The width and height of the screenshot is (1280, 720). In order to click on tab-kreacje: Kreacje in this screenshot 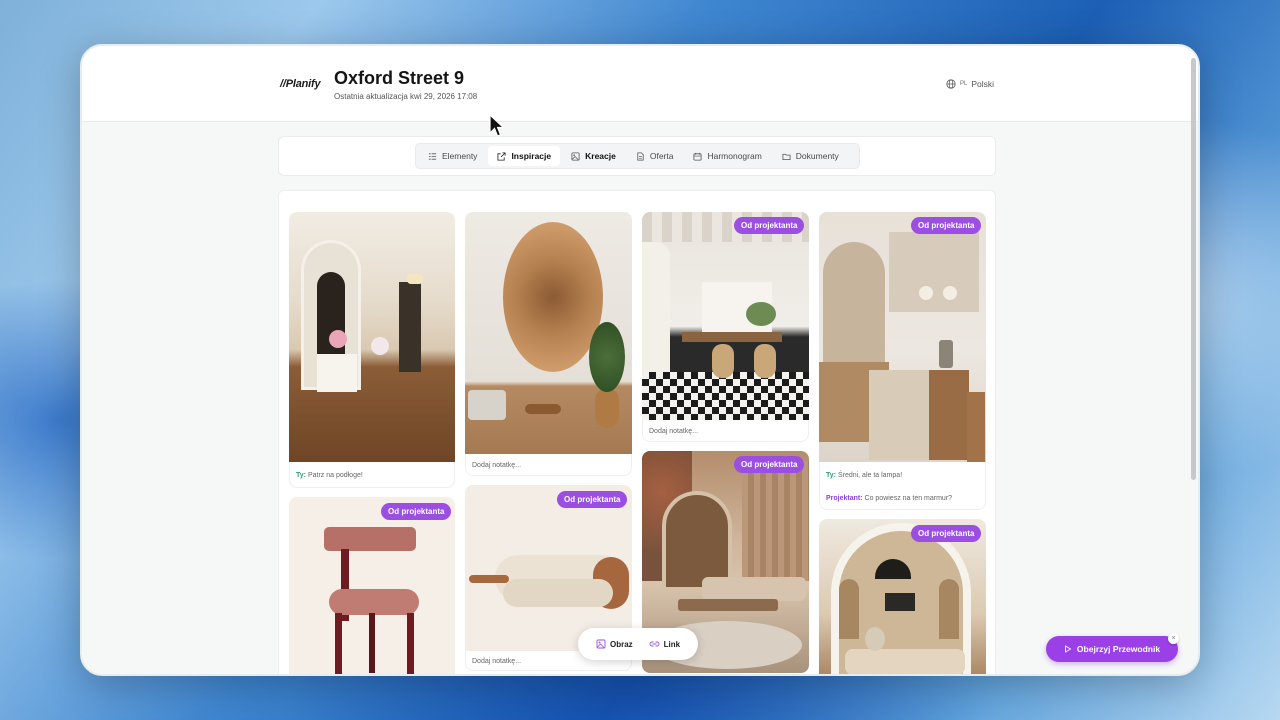, I will do `click(593, 156)`.